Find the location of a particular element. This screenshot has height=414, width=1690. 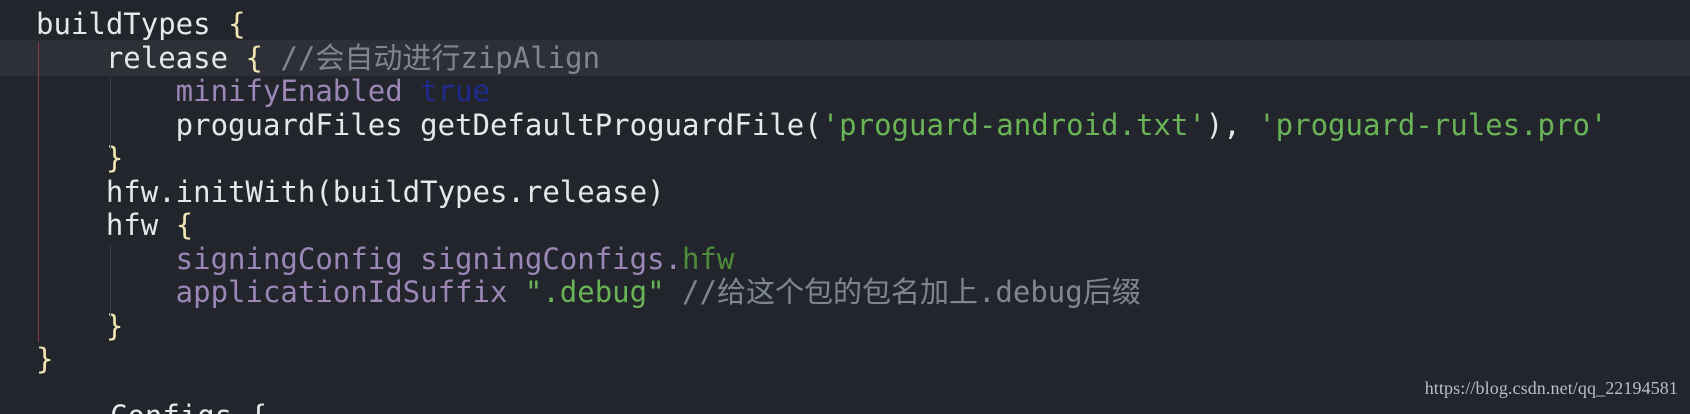

code-token: //给这个包的包名加上.debug后缀 is located at coordinates (902, 292).